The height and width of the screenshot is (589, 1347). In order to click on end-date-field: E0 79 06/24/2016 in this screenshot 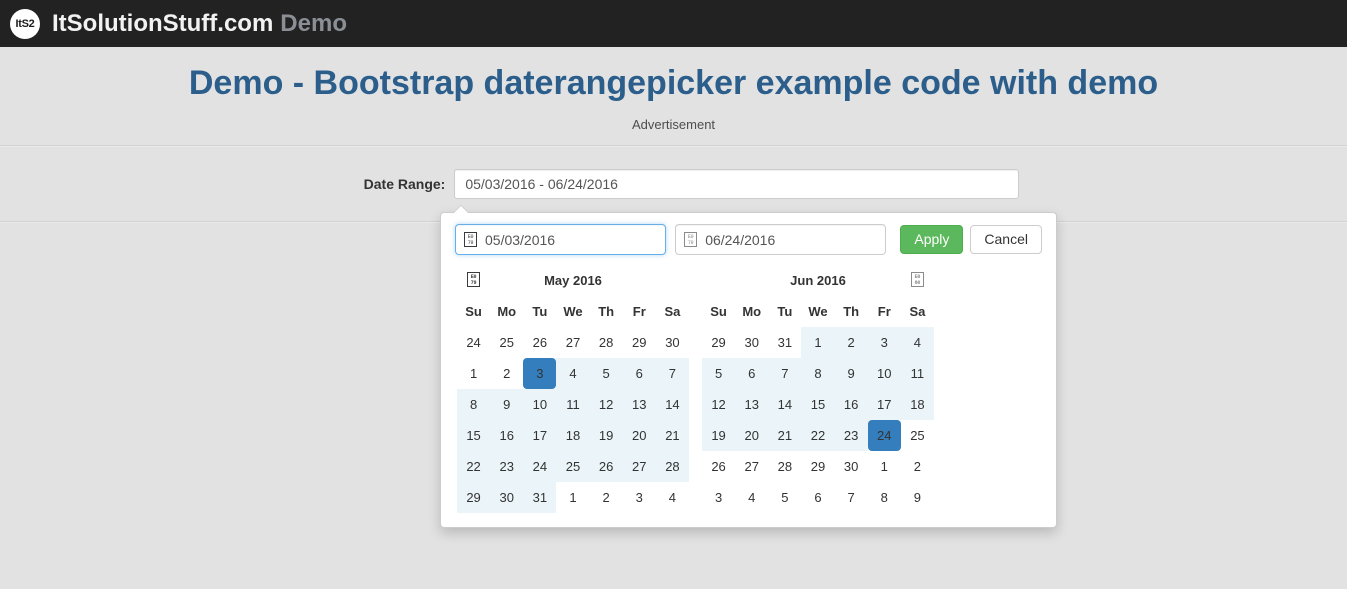, I will do `click(781, 239)`.